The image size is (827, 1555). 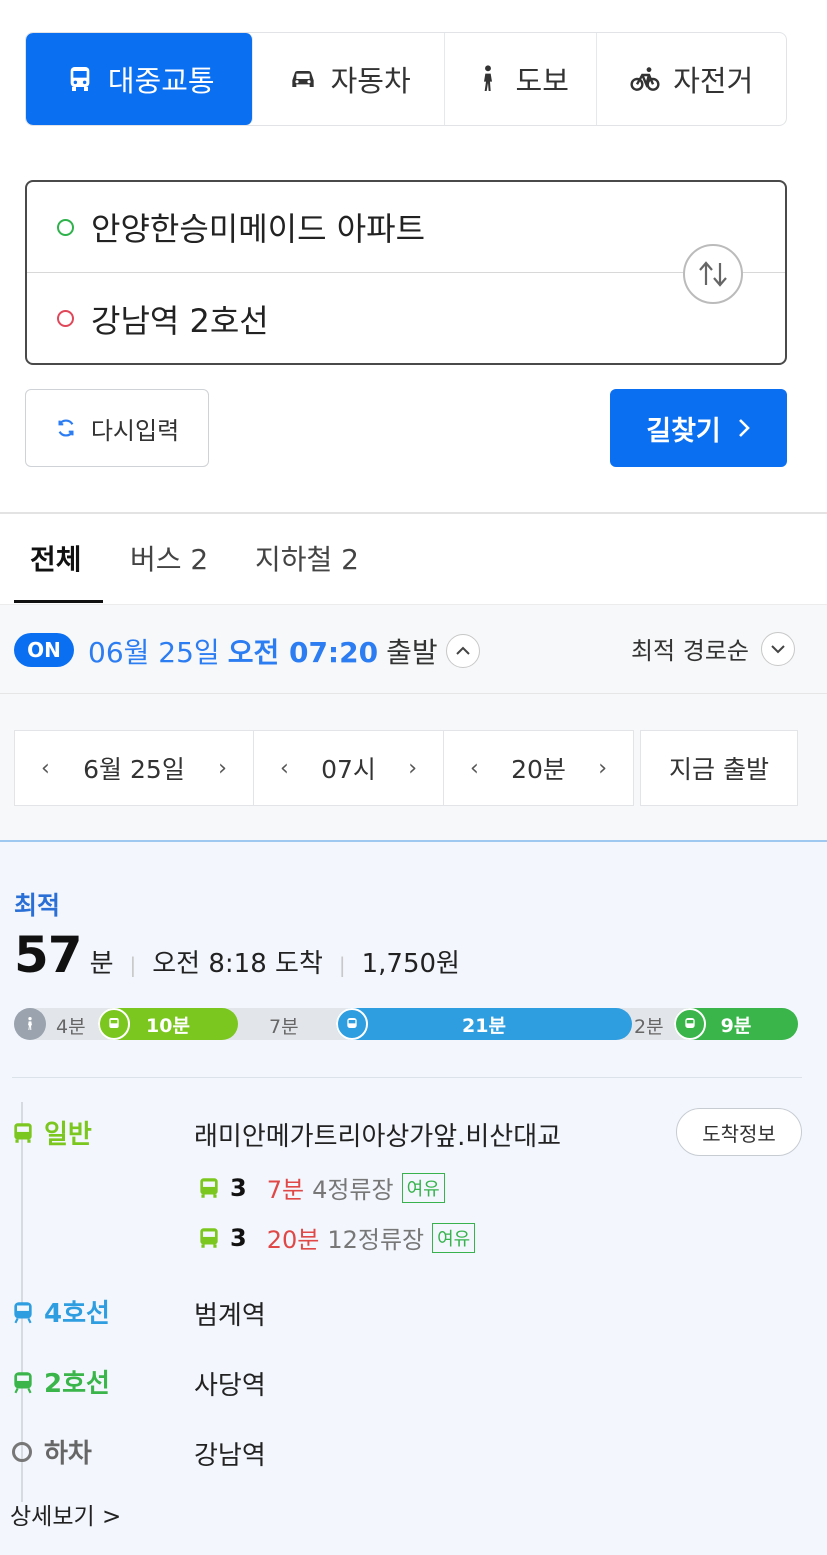 I want to click on minute-value: 20분, so click(x=538, y=769).